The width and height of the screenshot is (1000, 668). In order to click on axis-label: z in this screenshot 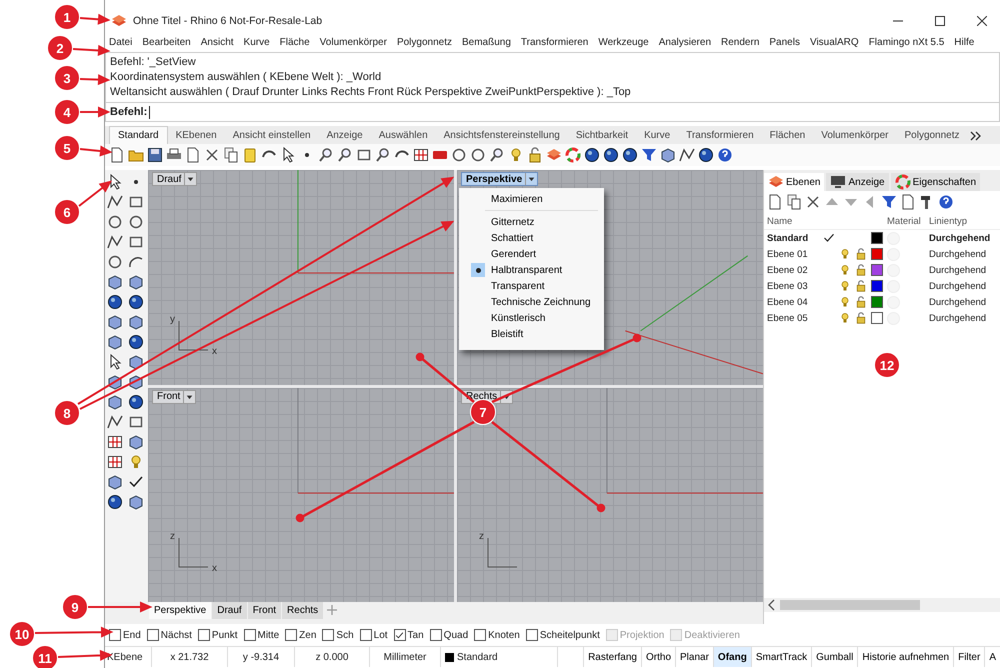, I will do `click(172, 537)`.